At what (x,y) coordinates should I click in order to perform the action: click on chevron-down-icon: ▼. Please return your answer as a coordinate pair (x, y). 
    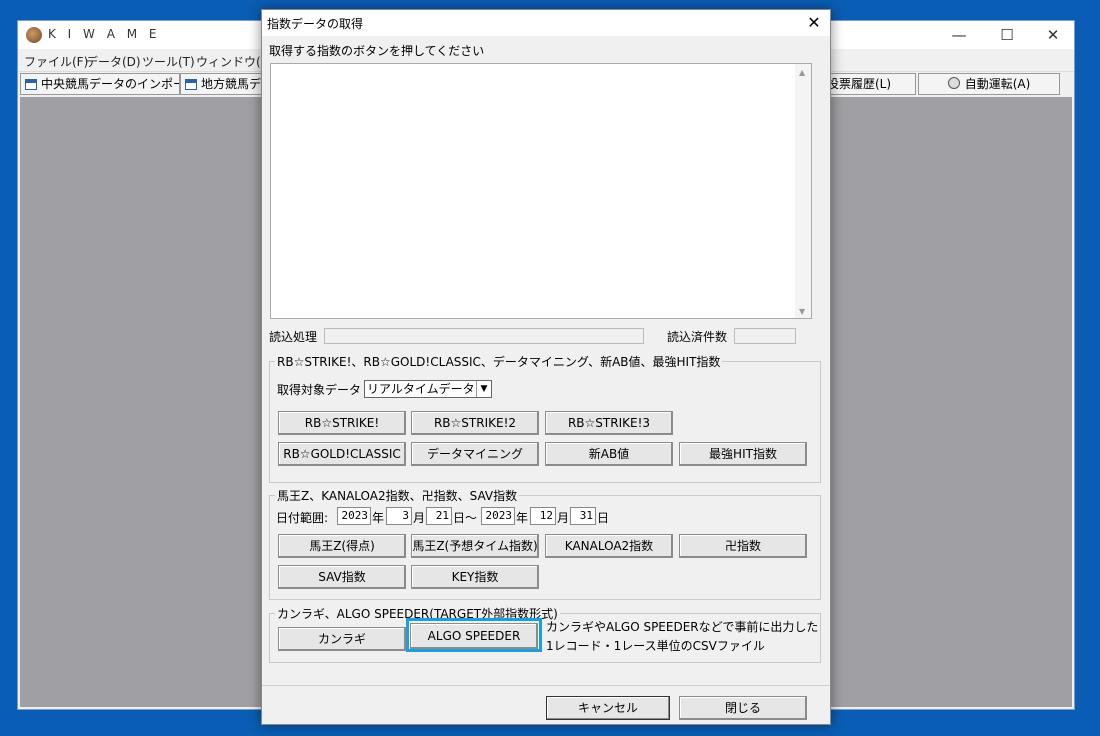
    Looking at the image, I should click on (483, 389).